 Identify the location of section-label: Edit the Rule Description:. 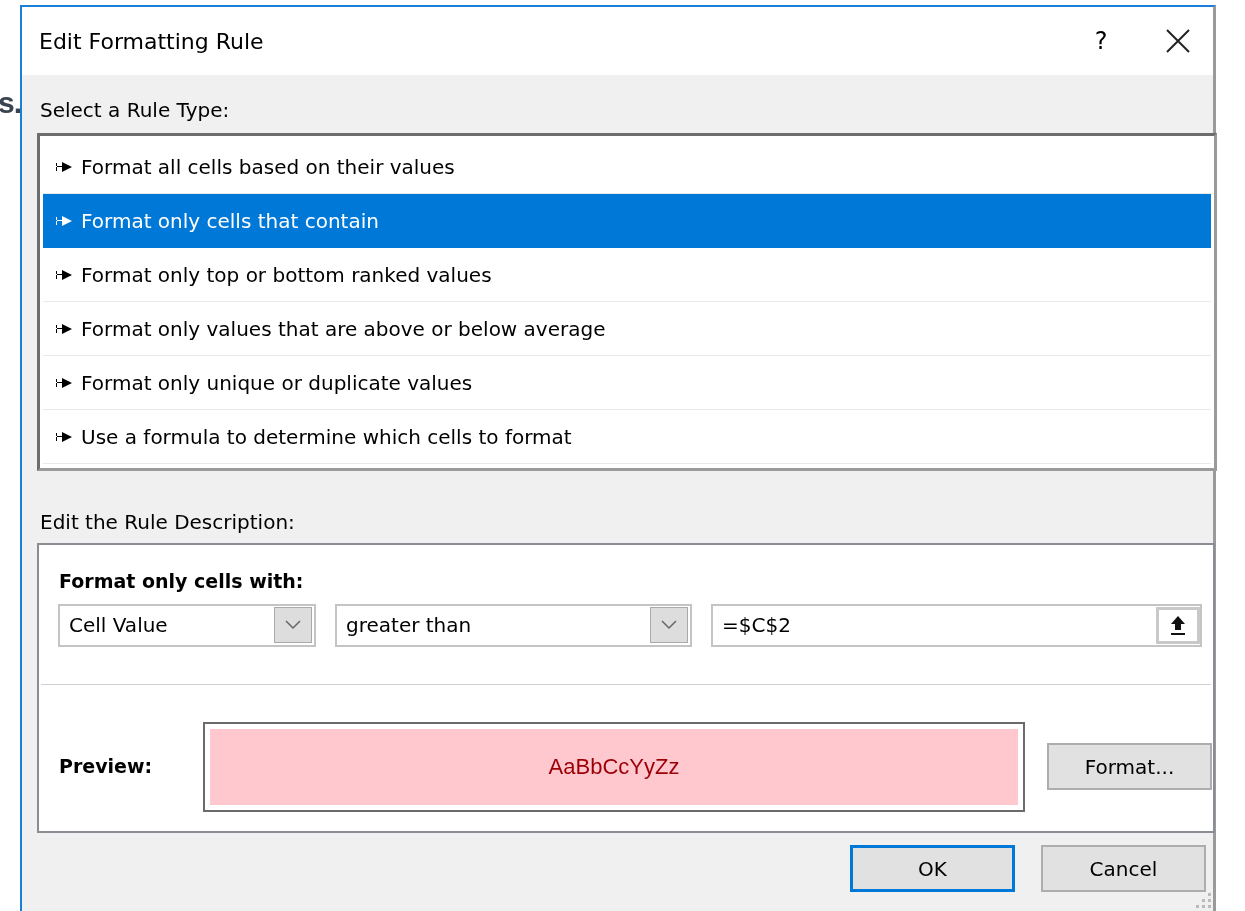
(168, 522).